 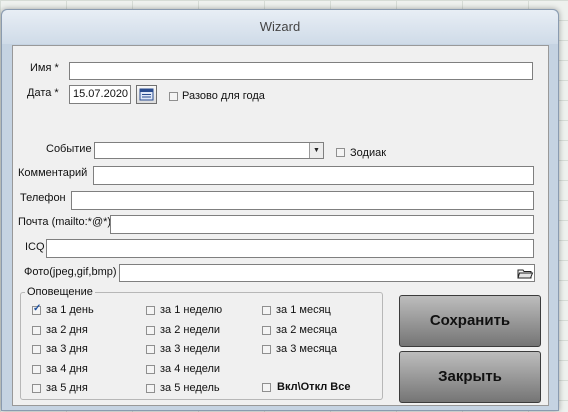 I want to click on zodiac-checkbox, so click(x=340, y=152).